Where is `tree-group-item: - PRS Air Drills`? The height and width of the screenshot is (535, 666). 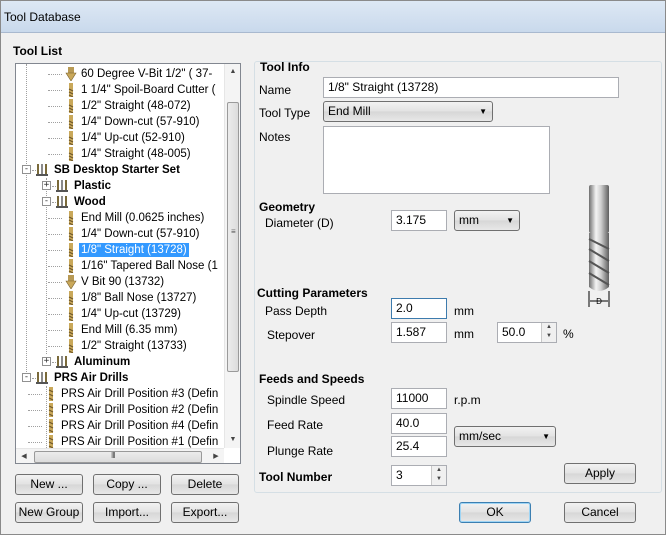
tree-group-item: - PRS Air Drills is located at coordinates (120, 378).